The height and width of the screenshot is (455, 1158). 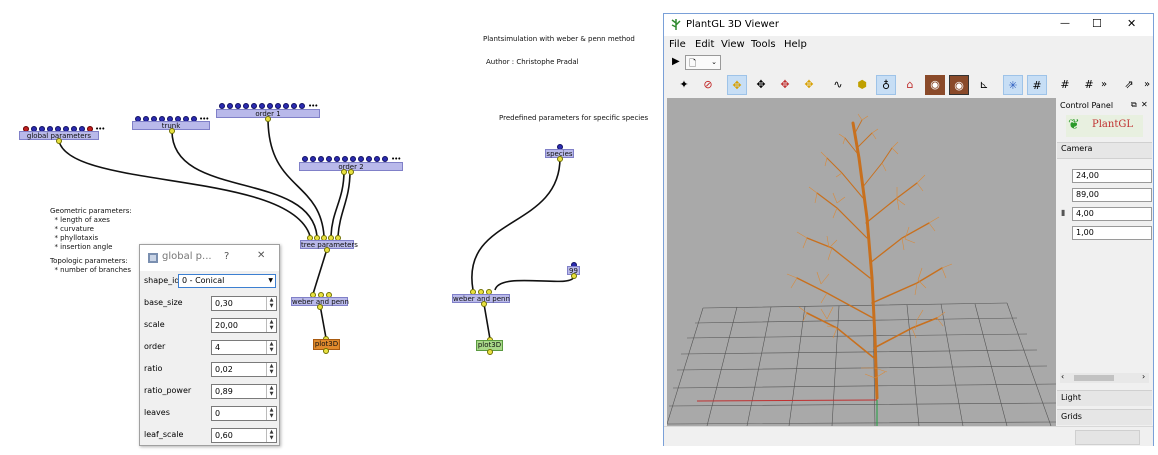 What do you see at coordinates (935, 85) in the screenshot?
I see `eye-icon: ◉` at bounding box center [935, 85].